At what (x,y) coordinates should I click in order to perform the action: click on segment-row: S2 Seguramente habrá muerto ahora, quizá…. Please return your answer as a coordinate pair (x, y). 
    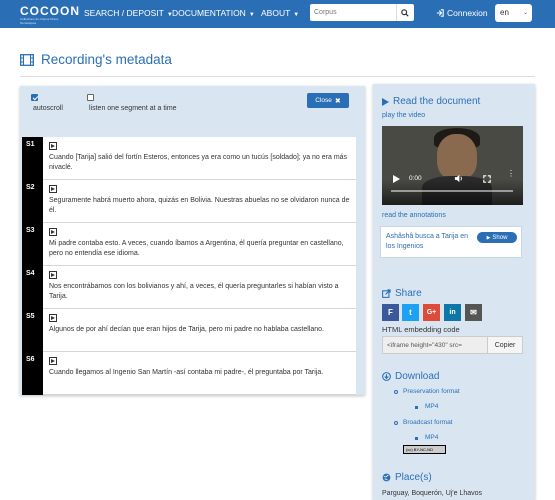
    Looking at the image, I should click on (189, 201).